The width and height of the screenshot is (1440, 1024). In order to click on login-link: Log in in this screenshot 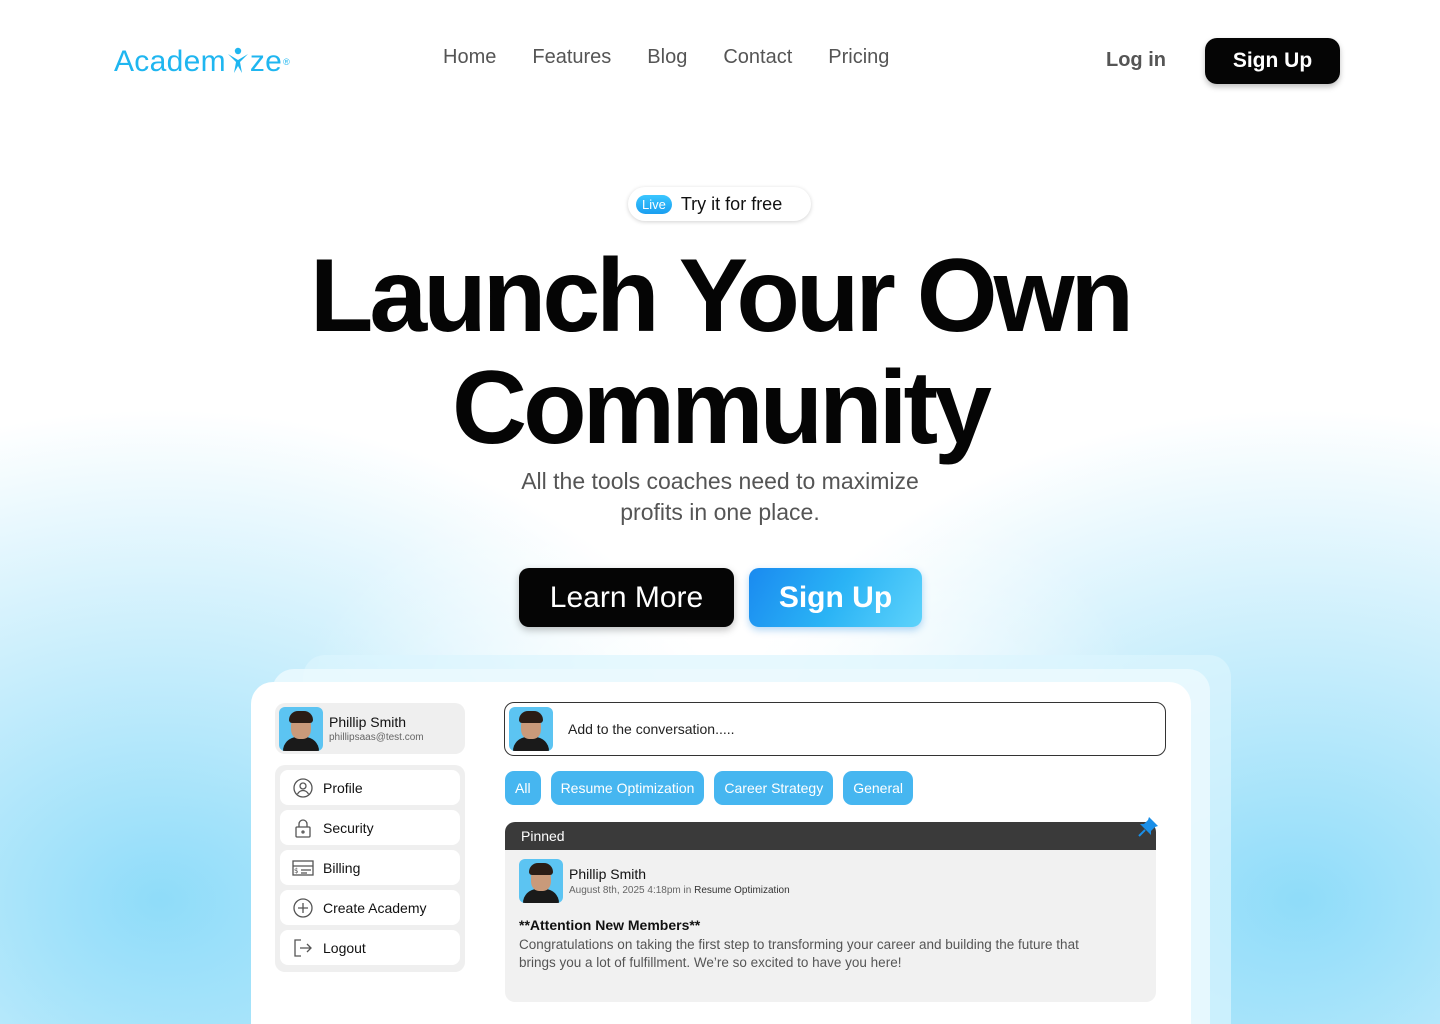, I will do `click(1136, 60)`.